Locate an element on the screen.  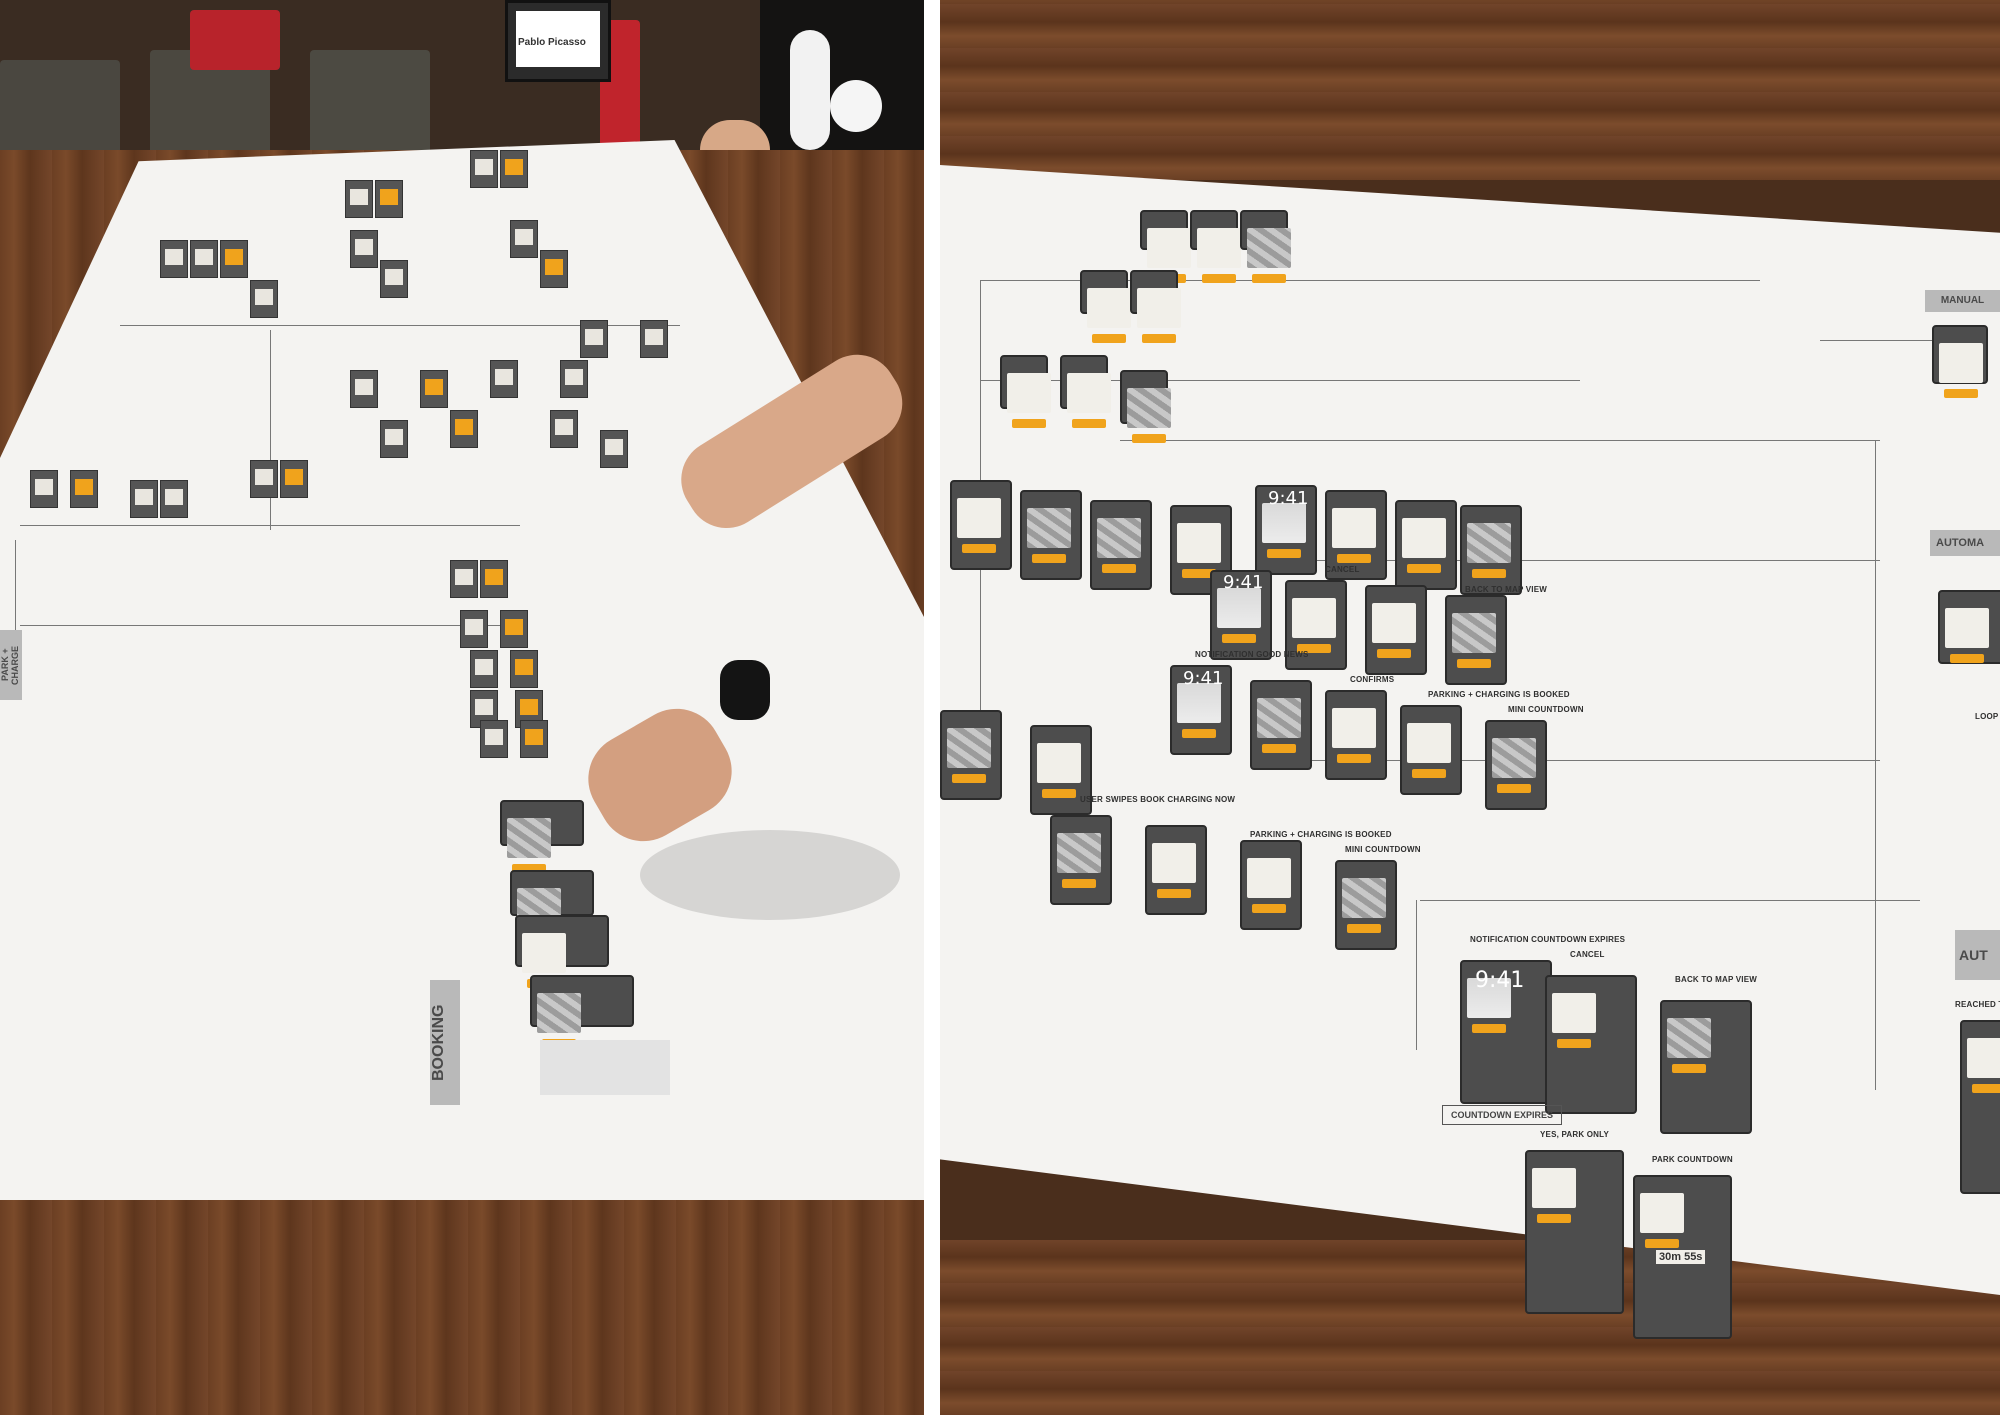
poster-title: Pablo Picasso is located at coordinates (552, 42).